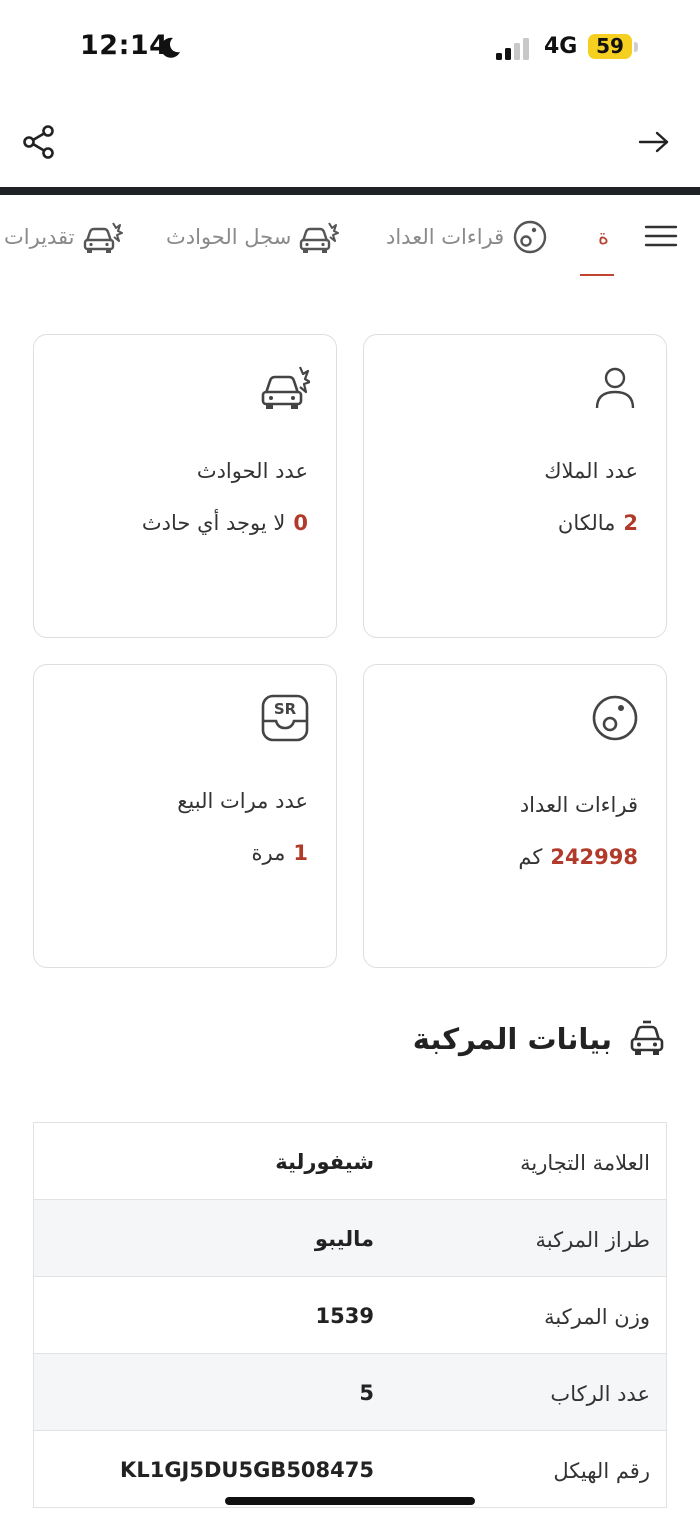 The width and height of the screenshot is (700, 1518). I want to click on card-label: عدد الملاك, so click(591, 471).